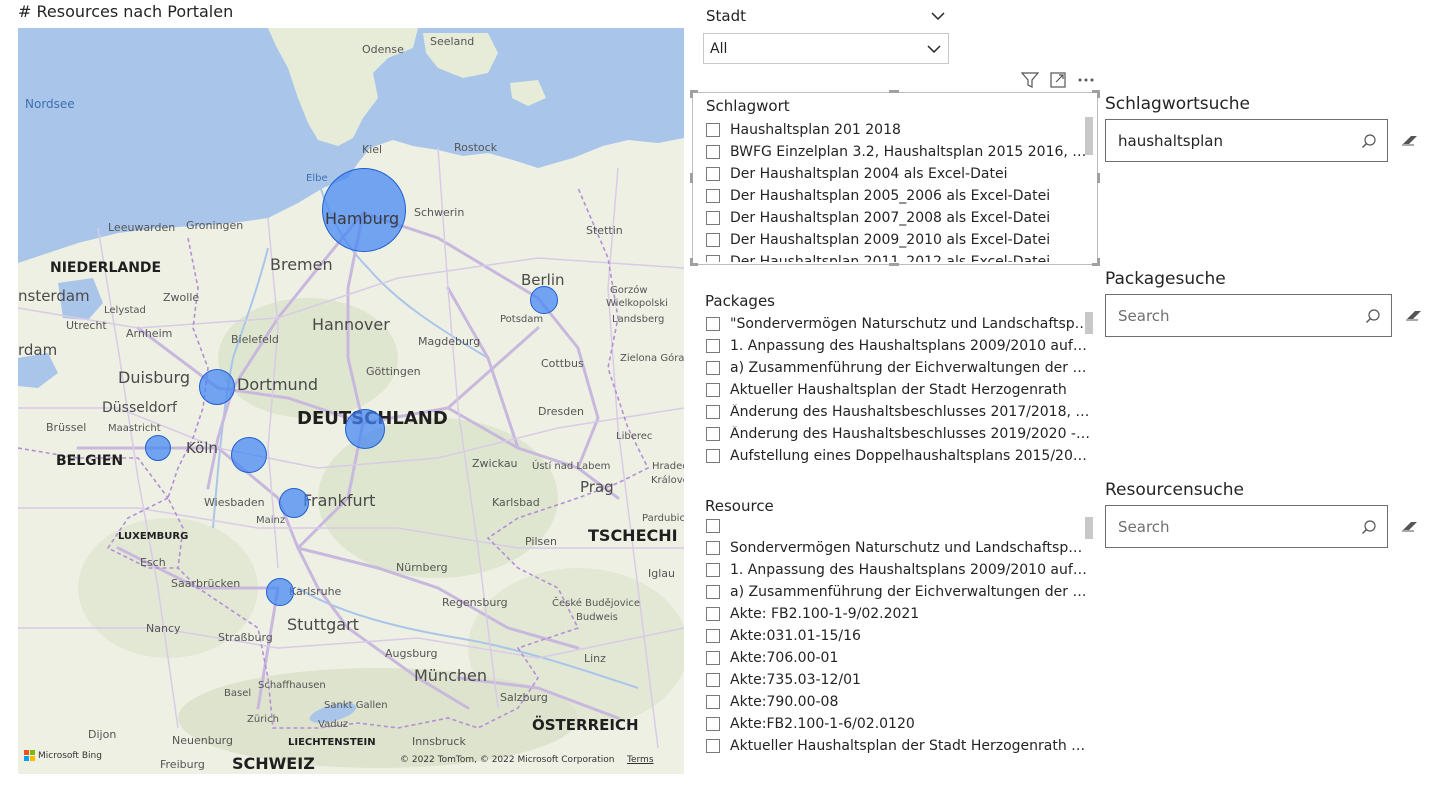 This screenshot has height=786, width=1444. What do you see at coordinates (1030, 80) in the screenshot?
I see `filter-icon` at bounding box center [1030, 80].